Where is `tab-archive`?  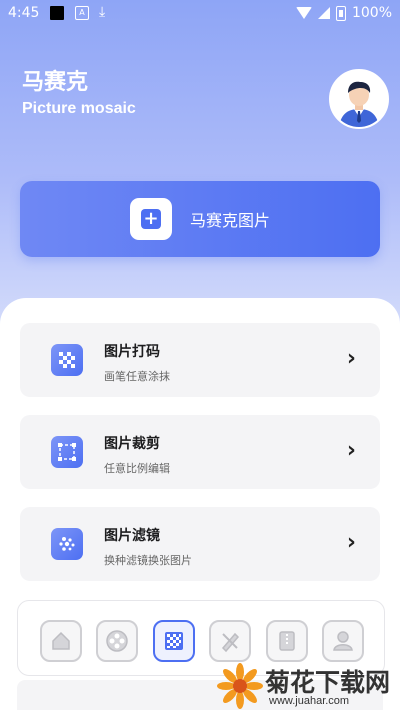 tab-archive is located at coordinates (287, 641).